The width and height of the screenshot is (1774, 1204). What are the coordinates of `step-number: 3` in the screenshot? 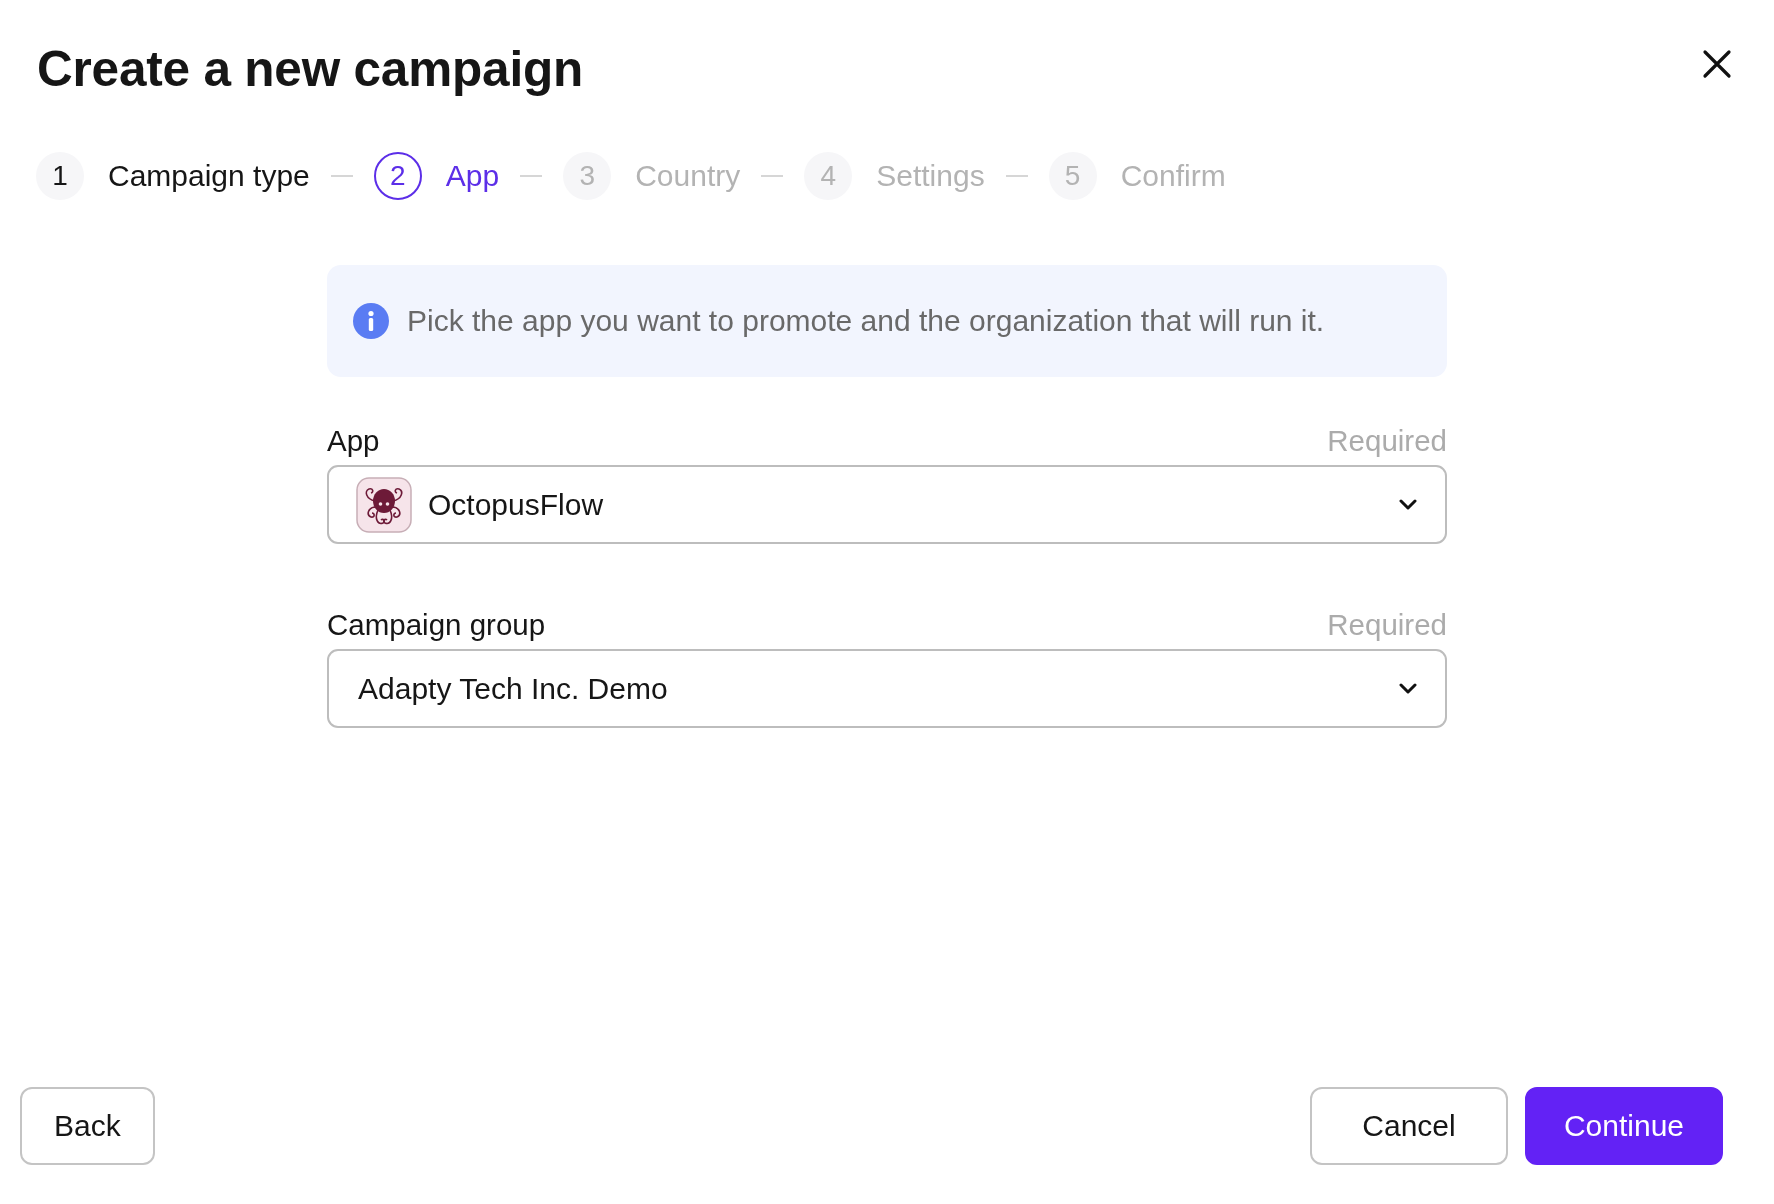 It's located at (587, 176).